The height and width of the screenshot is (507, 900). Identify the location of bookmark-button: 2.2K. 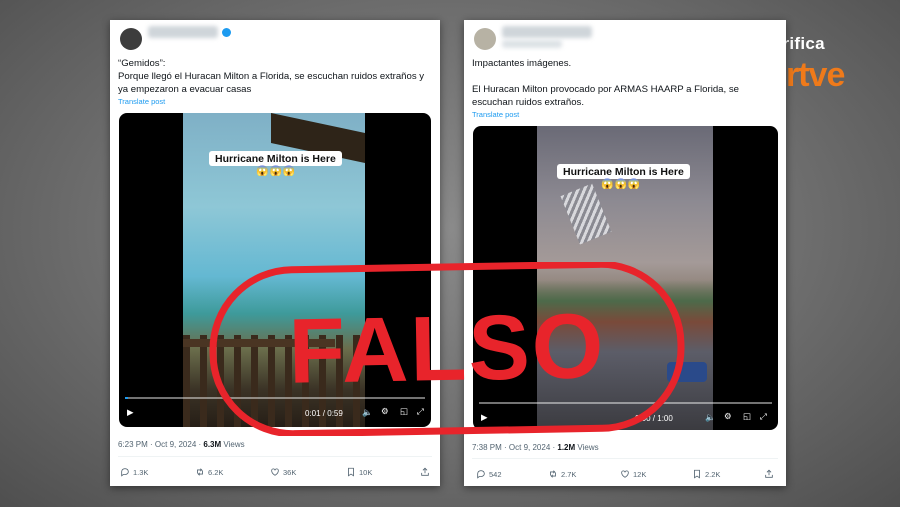
(706, 474).